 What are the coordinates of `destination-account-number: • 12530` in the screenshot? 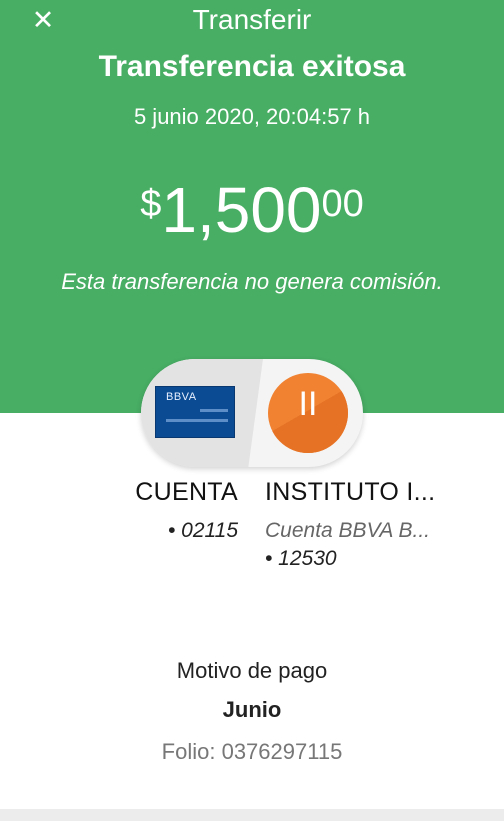 It's located at (301, 558).